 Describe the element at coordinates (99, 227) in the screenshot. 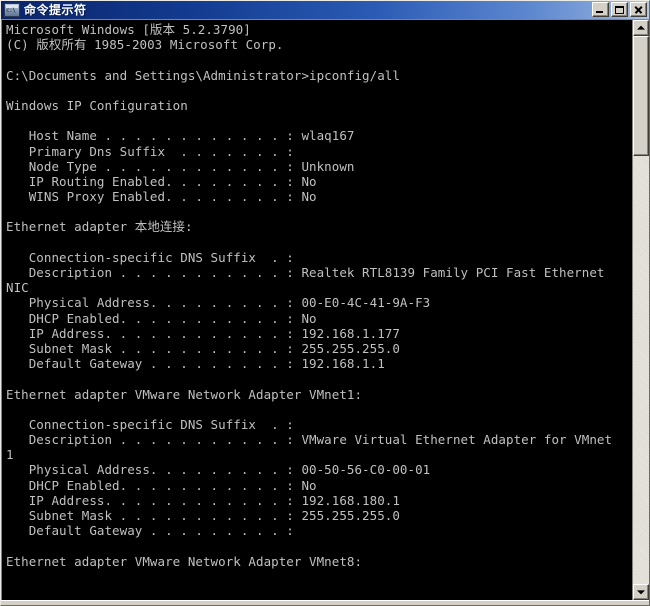

I see `console-line: Ethernet adapter 本地连接:` at that location.